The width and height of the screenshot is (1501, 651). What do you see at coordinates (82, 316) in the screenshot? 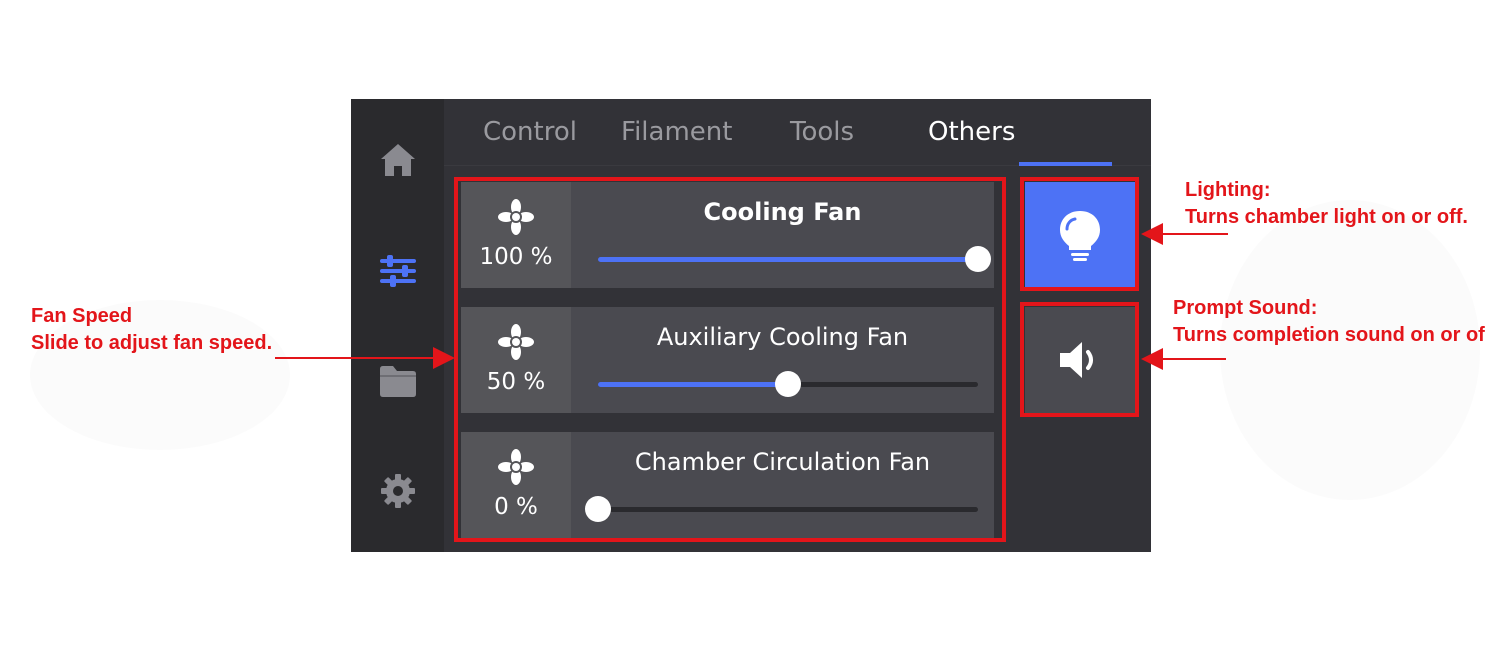
I see `annotation-title: Fan Speed` at bounding box center [82, 316].